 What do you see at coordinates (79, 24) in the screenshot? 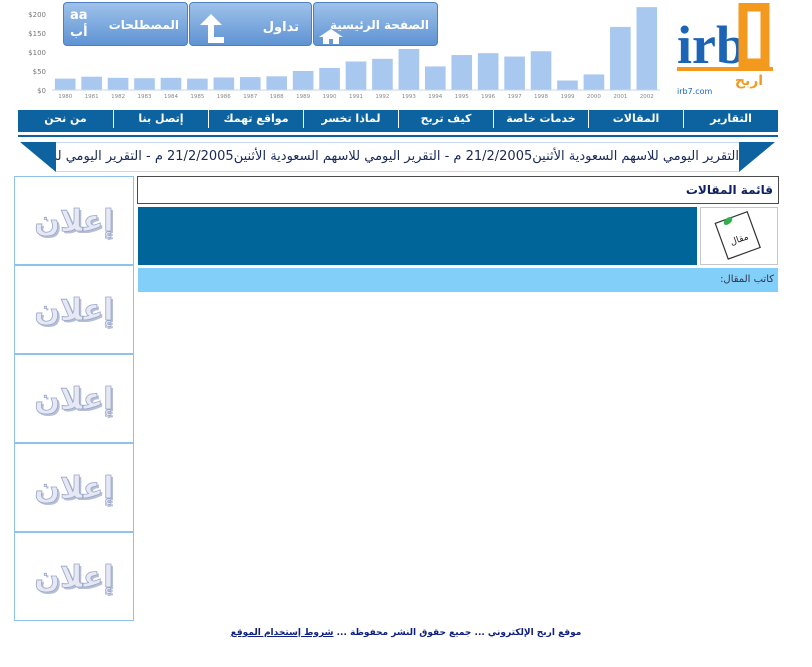
I see `glossary-icon: aa أب` at bounding box center [79, 24].